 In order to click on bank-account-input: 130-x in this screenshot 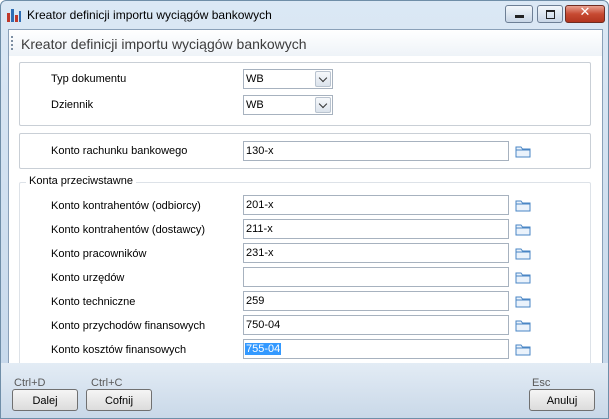, I will do `click(376, 151)`.